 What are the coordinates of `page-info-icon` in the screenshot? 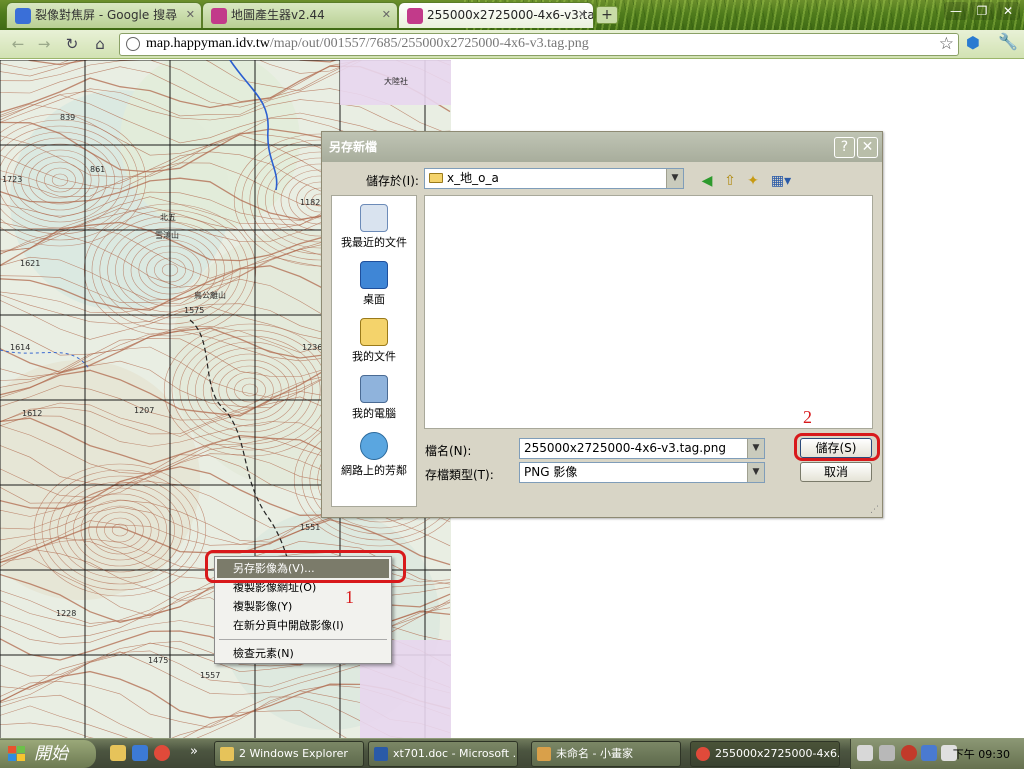 It's located at (133, 44).